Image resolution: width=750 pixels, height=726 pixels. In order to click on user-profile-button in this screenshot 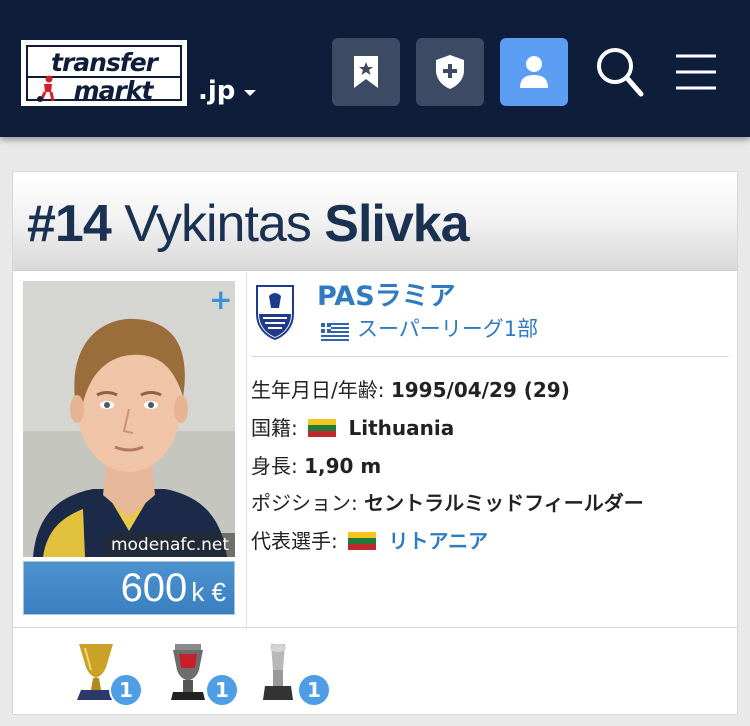, I will do `click(534, 72)`.